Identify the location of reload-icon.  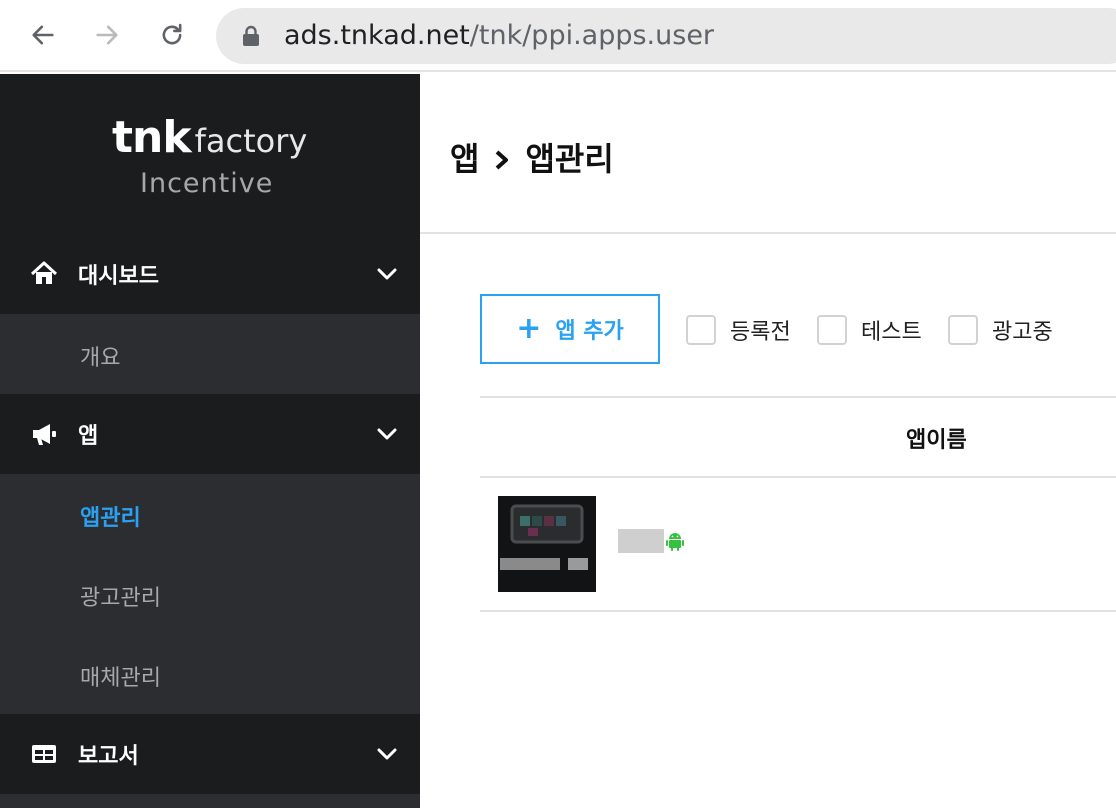
(172, 34).